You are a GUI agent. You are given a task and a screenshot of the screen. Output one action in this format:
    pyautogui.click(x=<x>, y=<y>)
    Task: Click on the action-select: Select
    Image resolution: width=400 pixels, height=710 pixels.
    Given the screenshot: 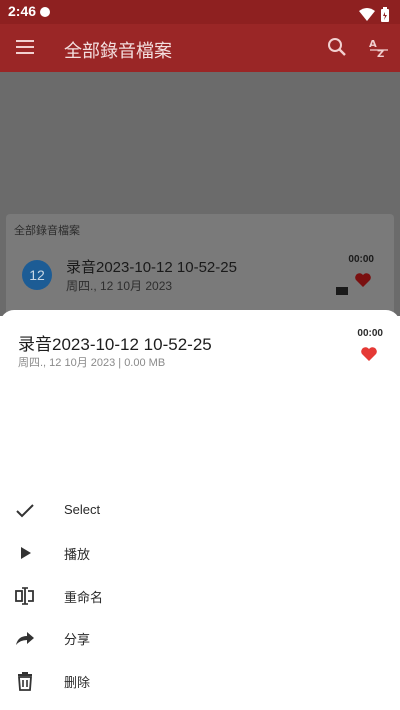 What is the action you would take?
    pyautogui.click(x=200, y=511)
    